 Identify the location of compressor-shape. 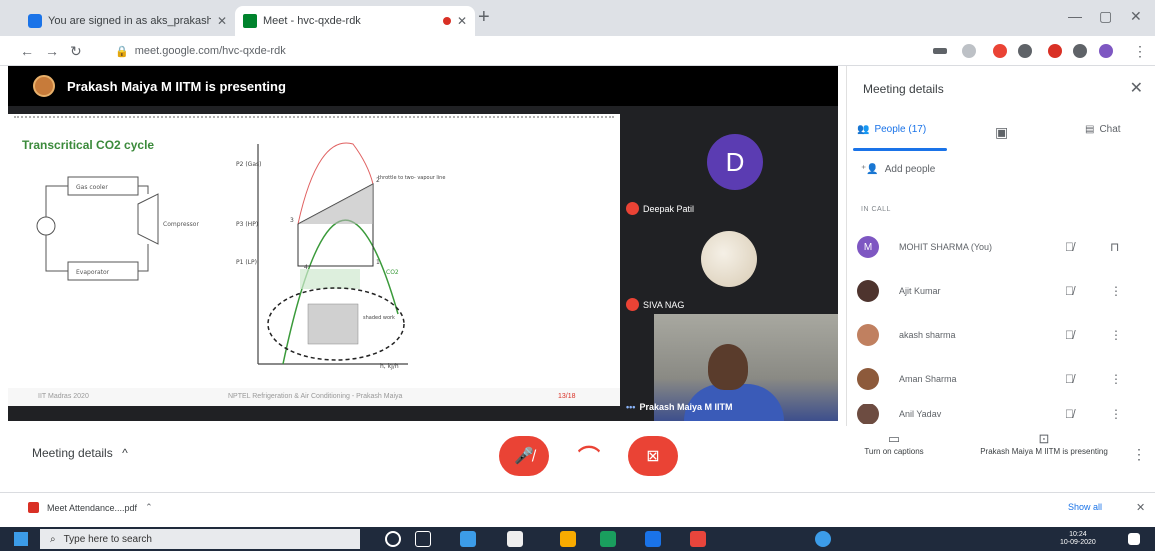
(148, 219).